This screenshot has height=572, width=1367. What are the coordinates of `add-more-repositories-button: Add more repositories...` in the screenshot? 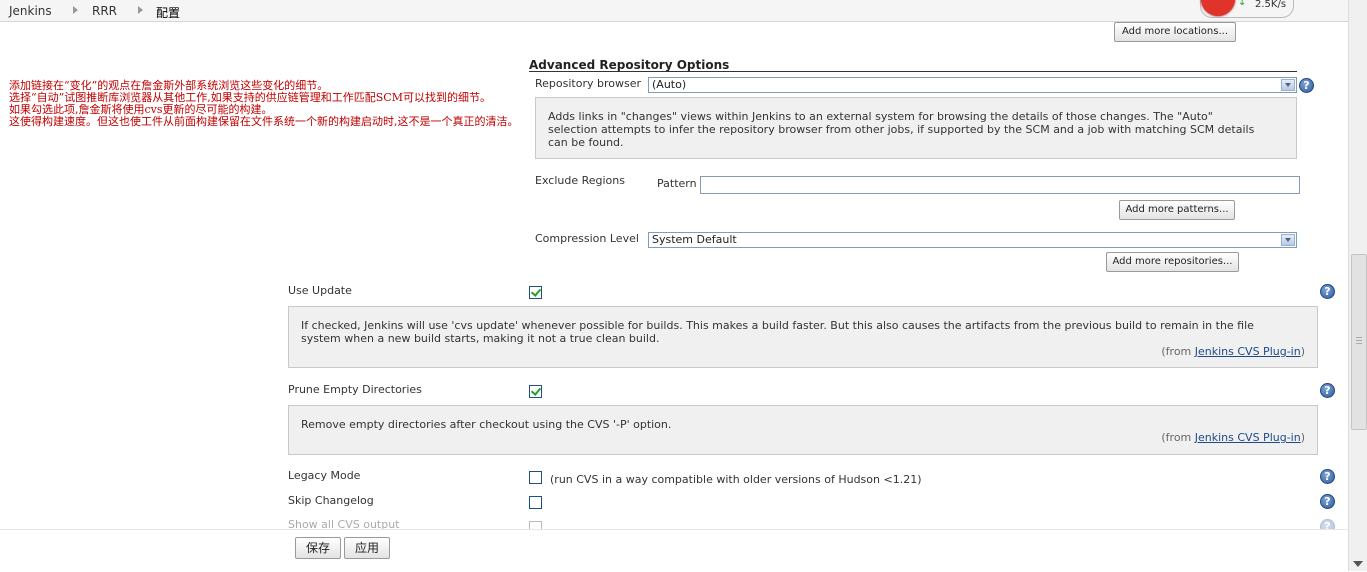 It's located at (1172, 262).